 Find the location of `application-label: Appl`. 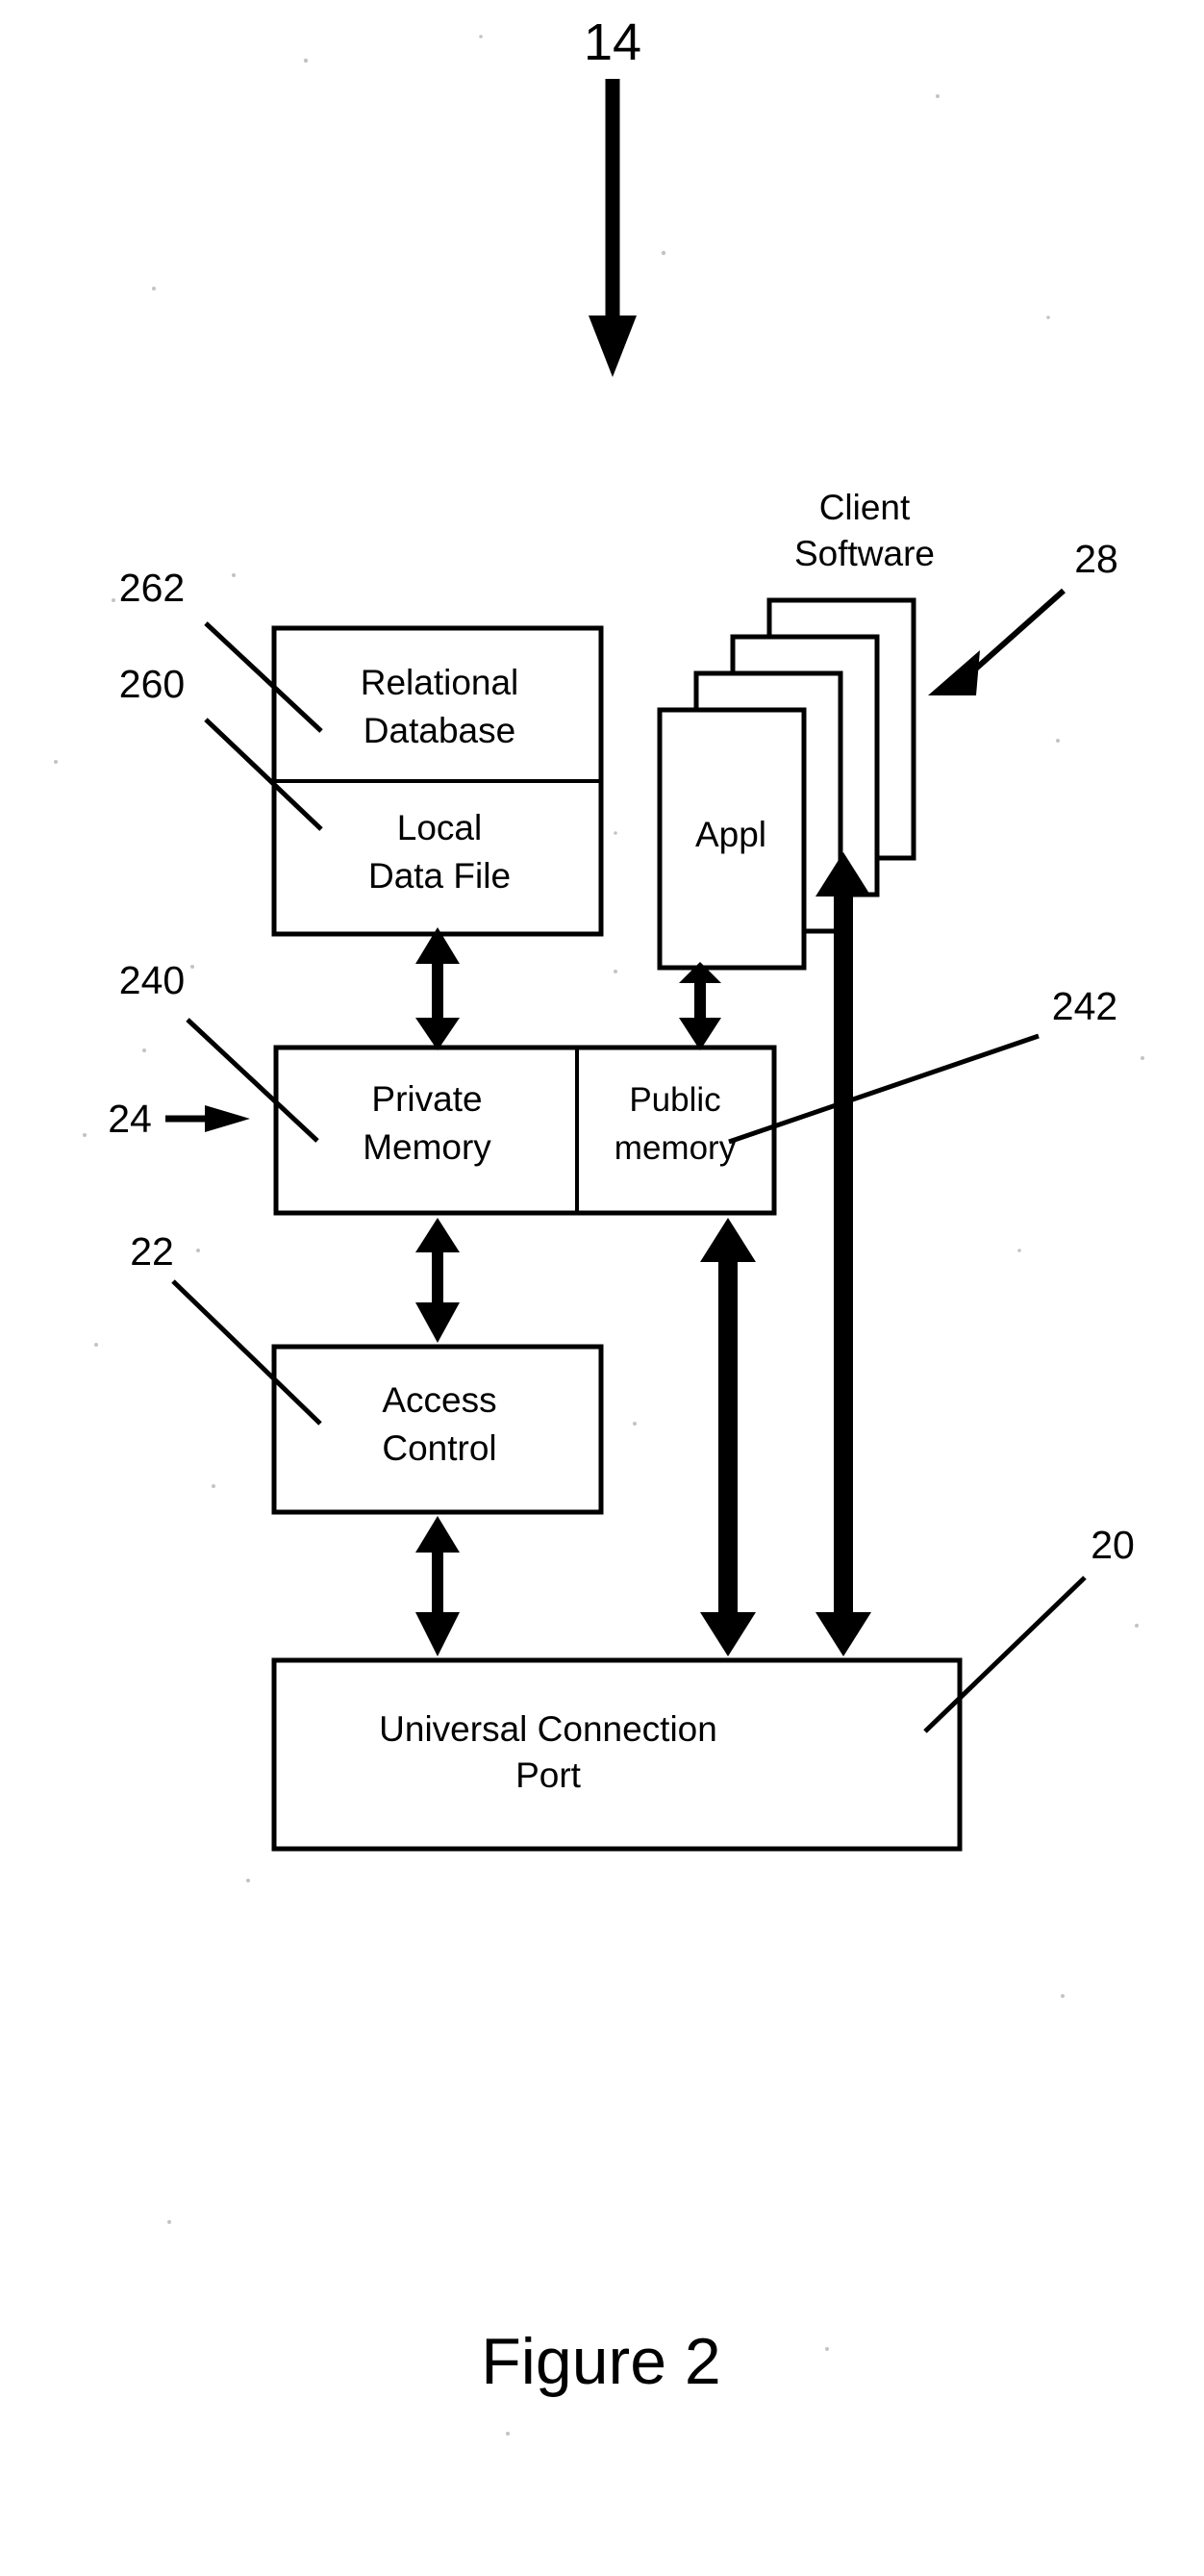

application-label: Appl is located at coordinates (730, 834).